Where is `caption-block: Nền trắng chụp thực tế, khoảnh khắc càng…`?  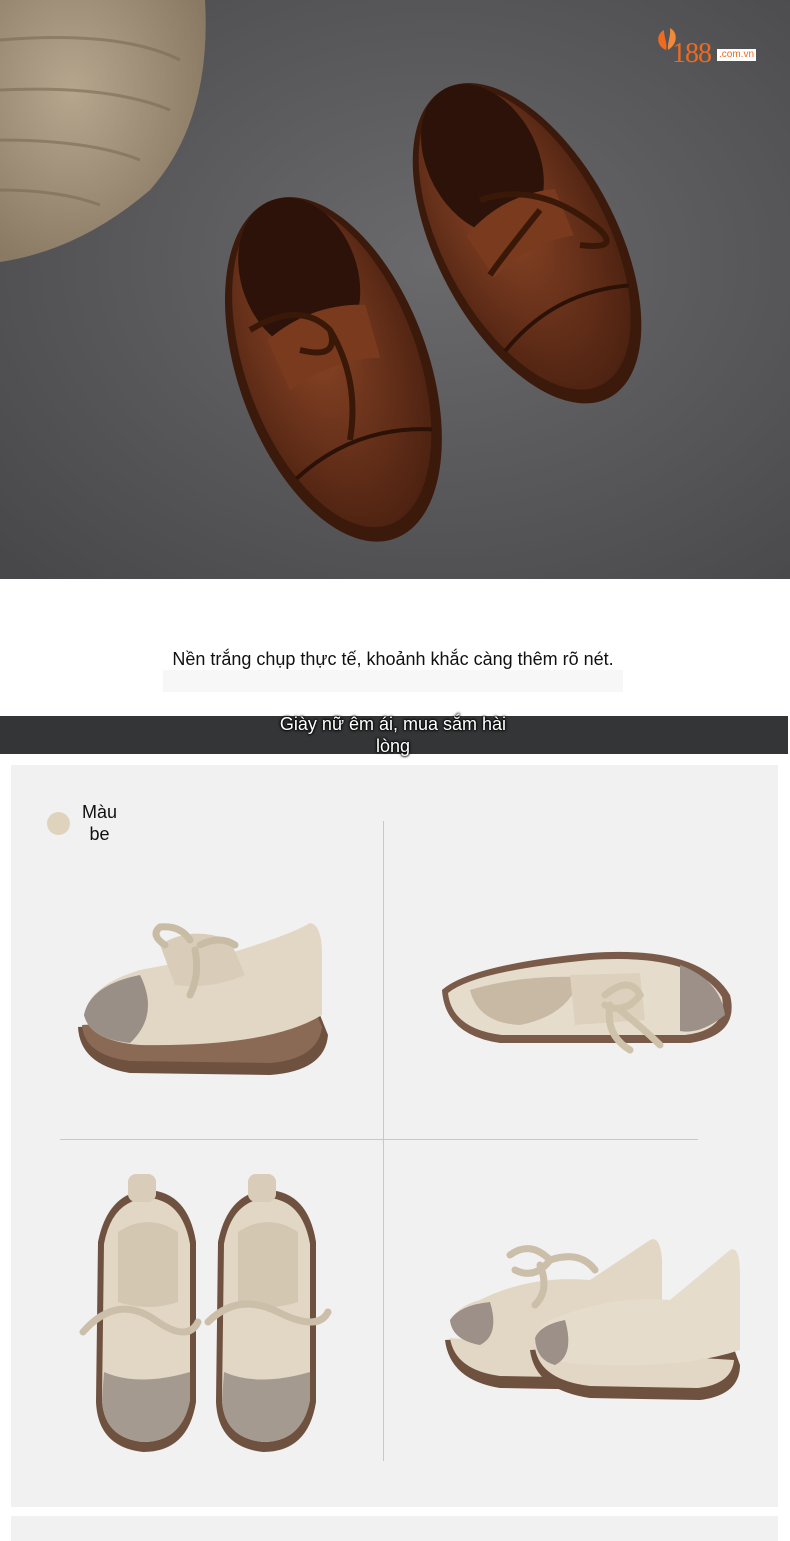
caption-block: Nền trắng chụp thực tế, khoảnh khắc càng… is located at coordinates (393, 672).